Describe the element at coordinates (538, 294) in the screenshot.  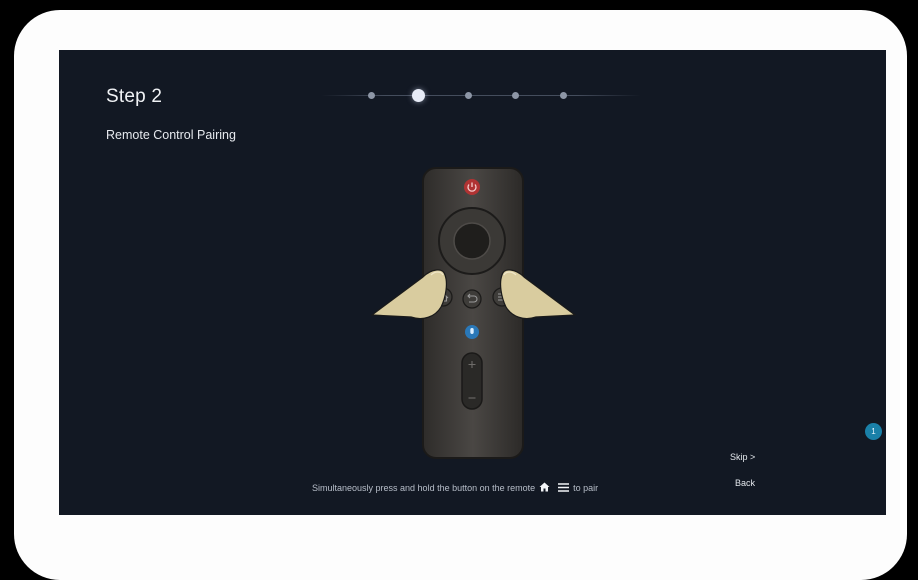
I see `right-hand-illustration` at that location.